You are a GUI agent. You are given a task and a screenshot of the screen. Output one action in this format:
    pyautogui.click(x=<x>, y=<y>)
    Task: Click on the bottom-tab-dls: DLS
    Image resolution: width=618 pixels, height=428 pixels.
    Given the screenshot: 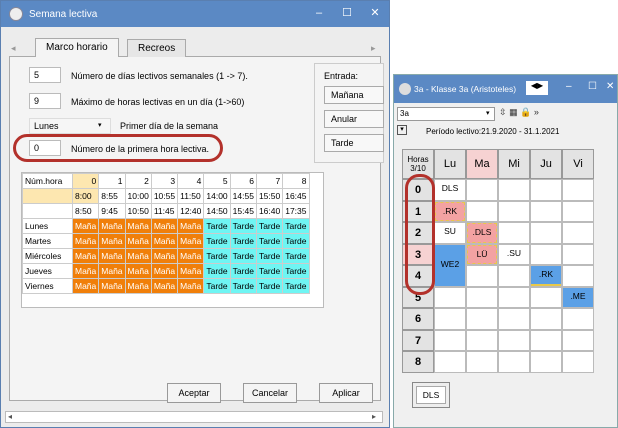 What is the action you would take?
    pyautogui.click(x=431, y=395)
    